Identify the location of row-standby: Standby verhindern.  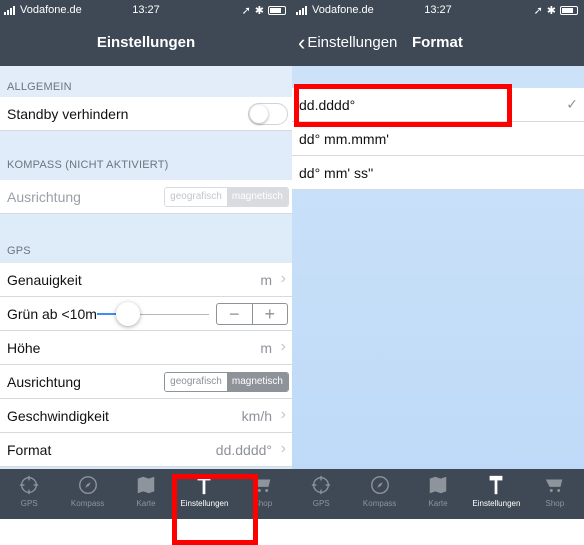
(146, 114).